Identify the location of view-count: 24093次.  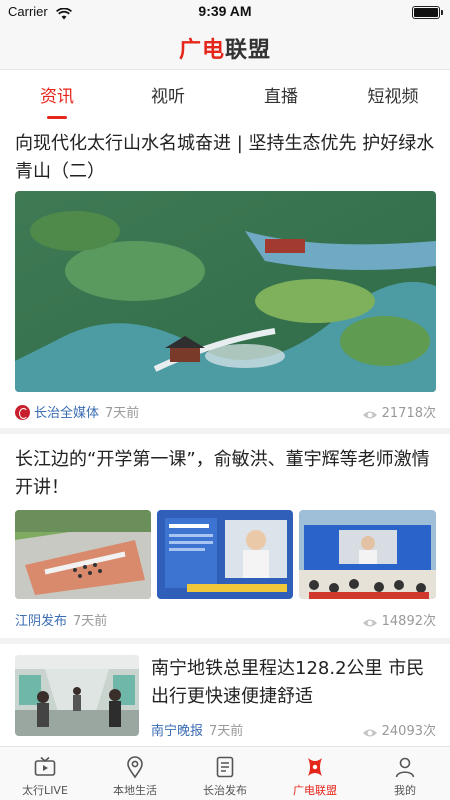
(399, 729).